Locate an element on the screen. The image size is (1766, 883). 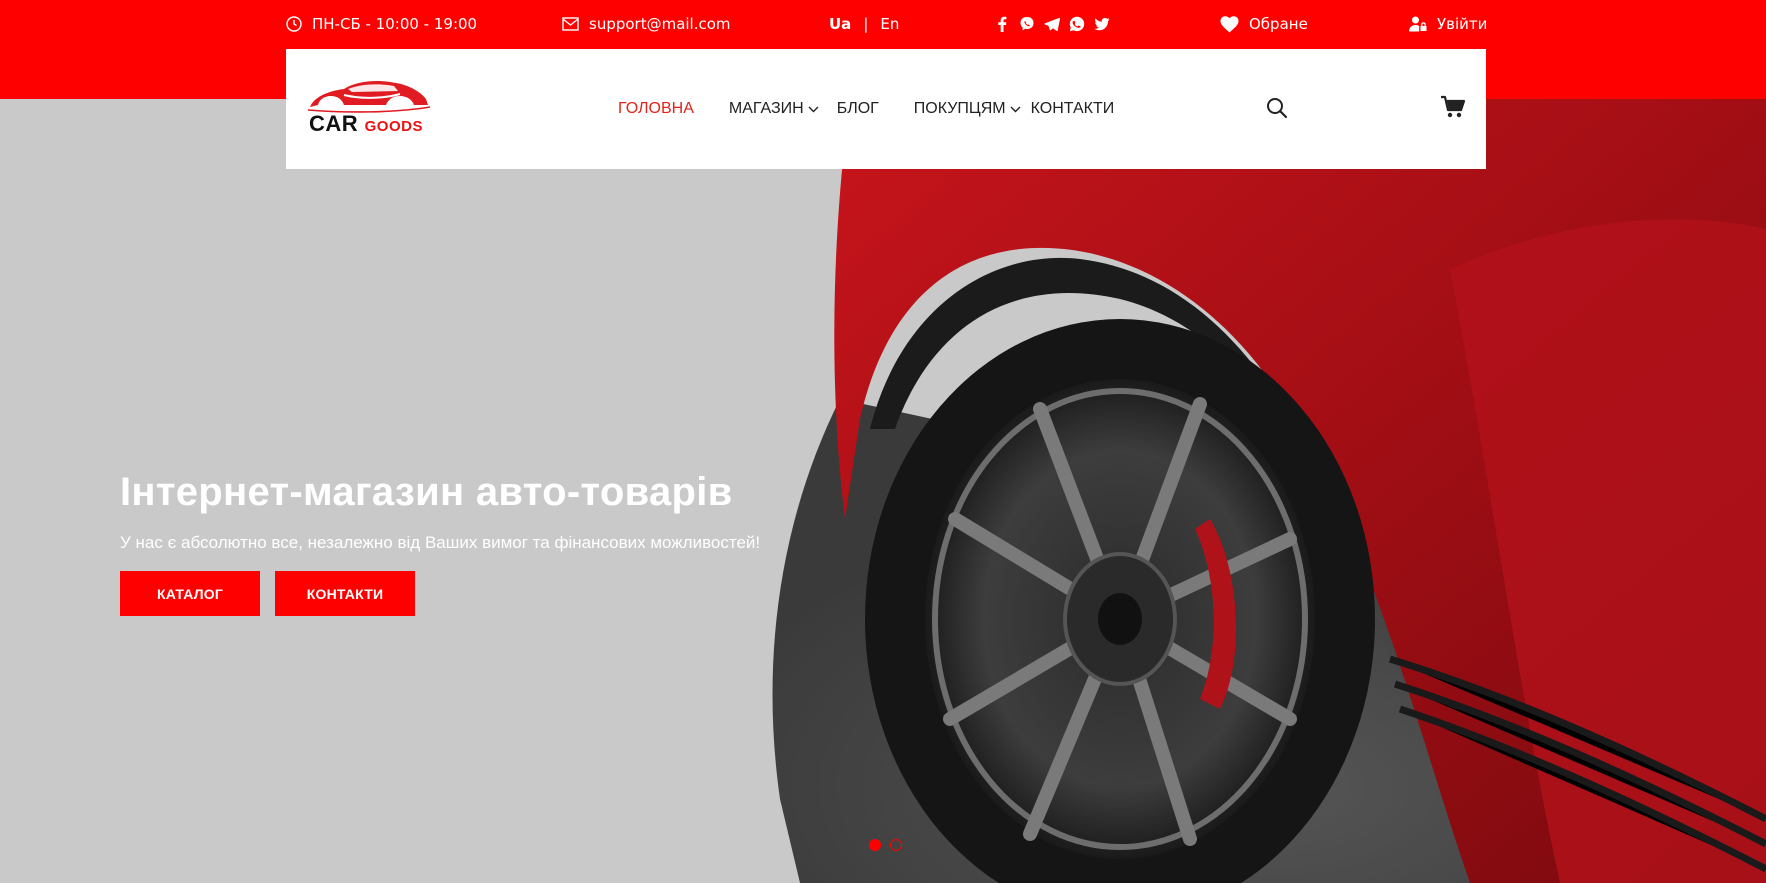
nav-home: ГОЛОВНА is located at coordinates (656, 109).